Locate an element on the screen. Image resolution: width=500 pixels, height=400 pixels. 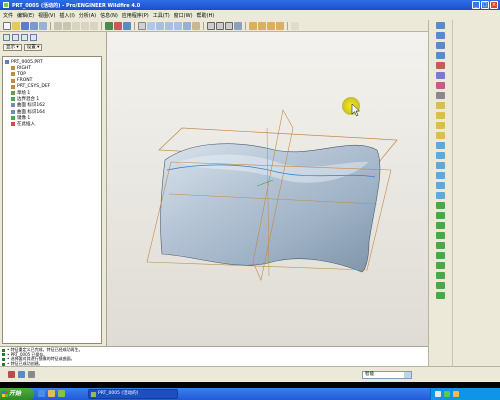
regen-status-icon is located at coordinates (21, 374).